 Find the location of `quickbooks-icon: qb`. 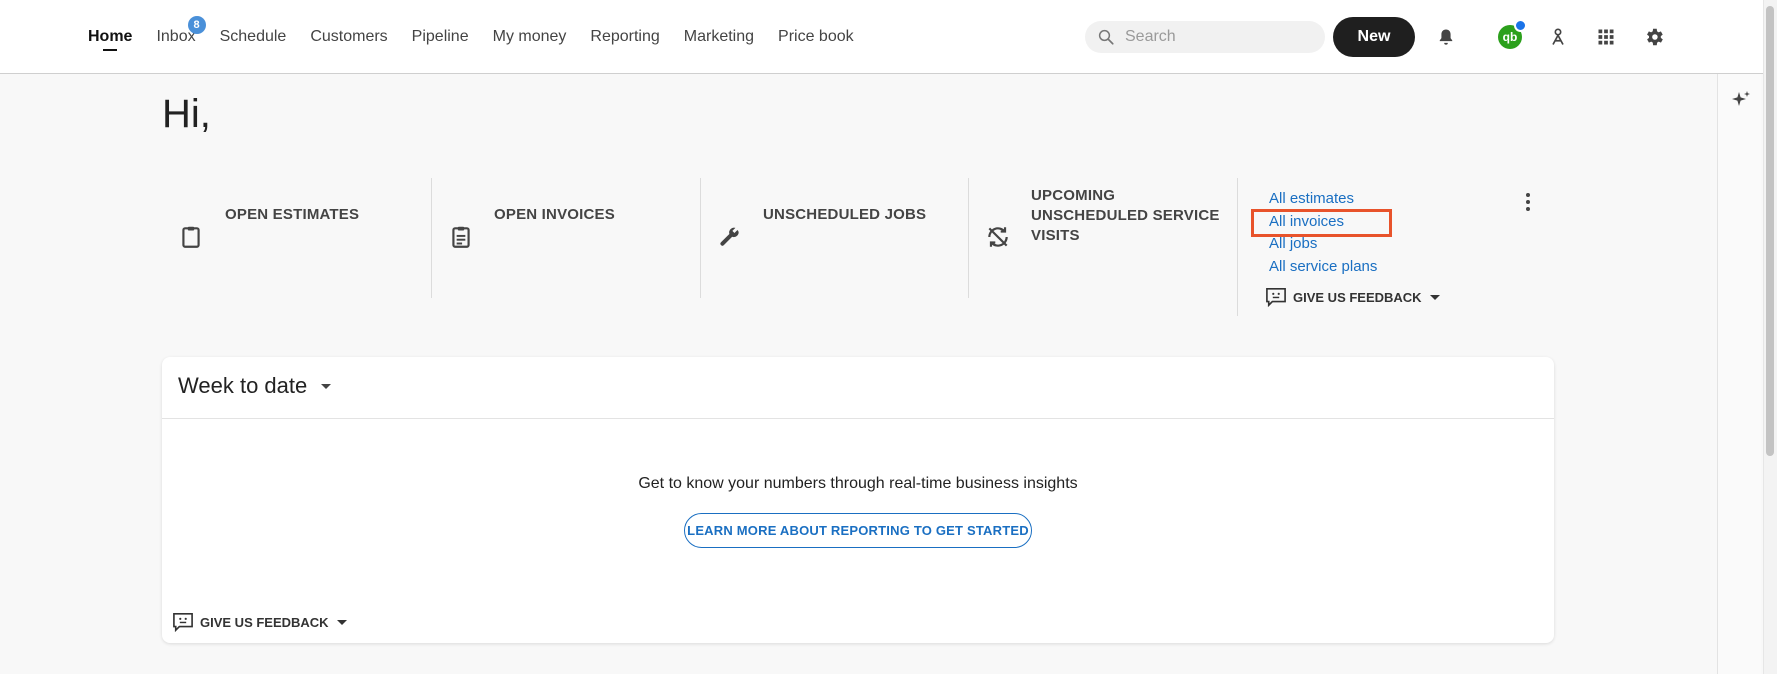

quickbooks-icon: qb is located at coordinates (1512, 34).